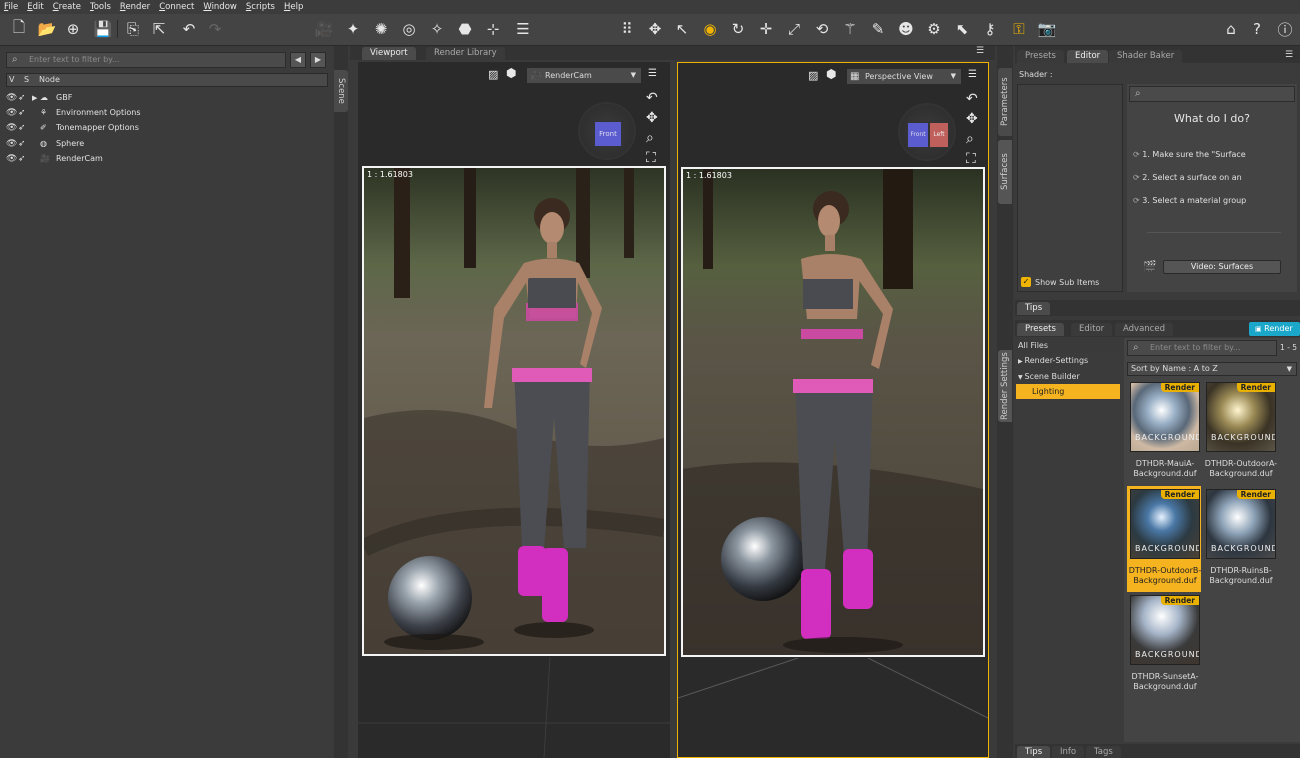 This screenshot has width=1300, height=758. Describe the element at coordinates (652, 73) in the screenshot. I see `viewport-options-icon: ☰` at that location.